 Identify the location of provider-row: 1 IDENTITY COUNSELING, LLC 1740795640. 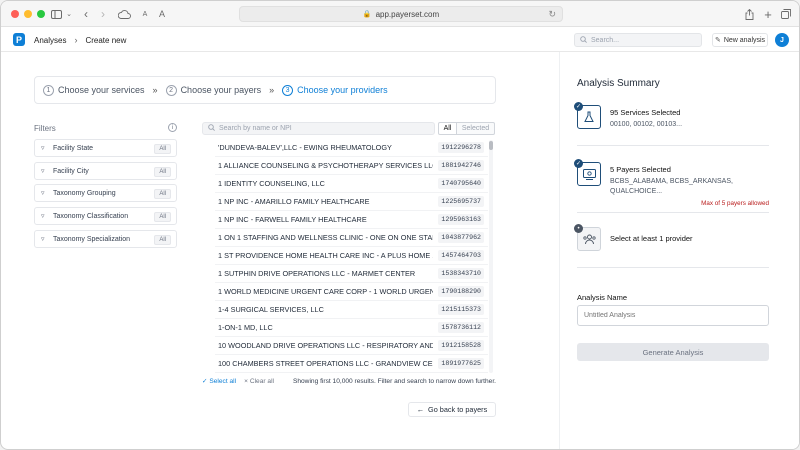
(351, 184).